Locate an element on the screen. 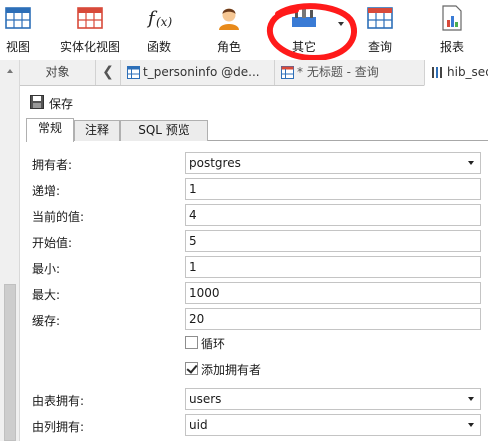  tab-sql-preview: SQL 预览 is located at coordinates (164, 130).